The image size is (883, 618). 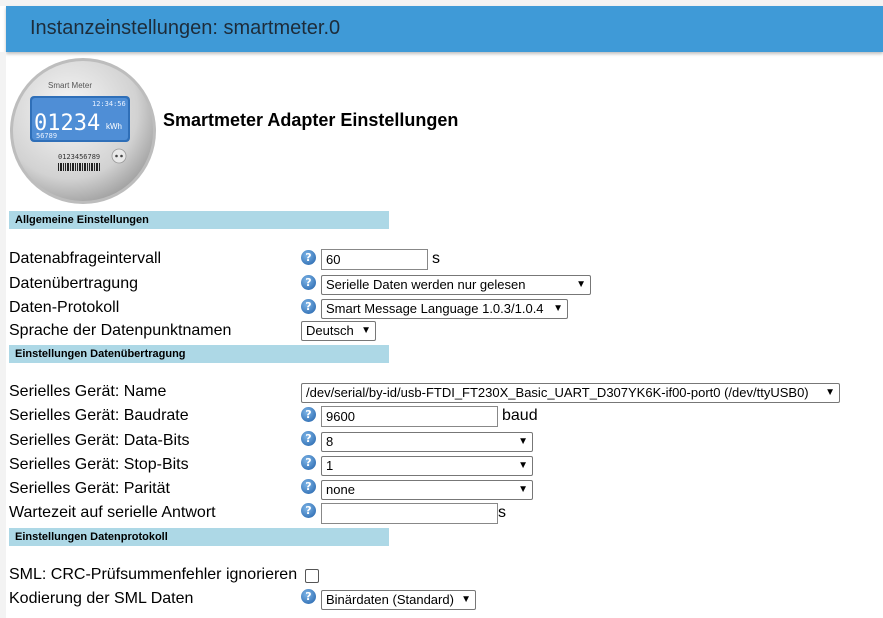 What do you see at coordinates (435, 308) in the screenshot?
I see `protocol-select-value: Smart Message Language 1.0.3/1.0.4` at bounding box center [435, 308].